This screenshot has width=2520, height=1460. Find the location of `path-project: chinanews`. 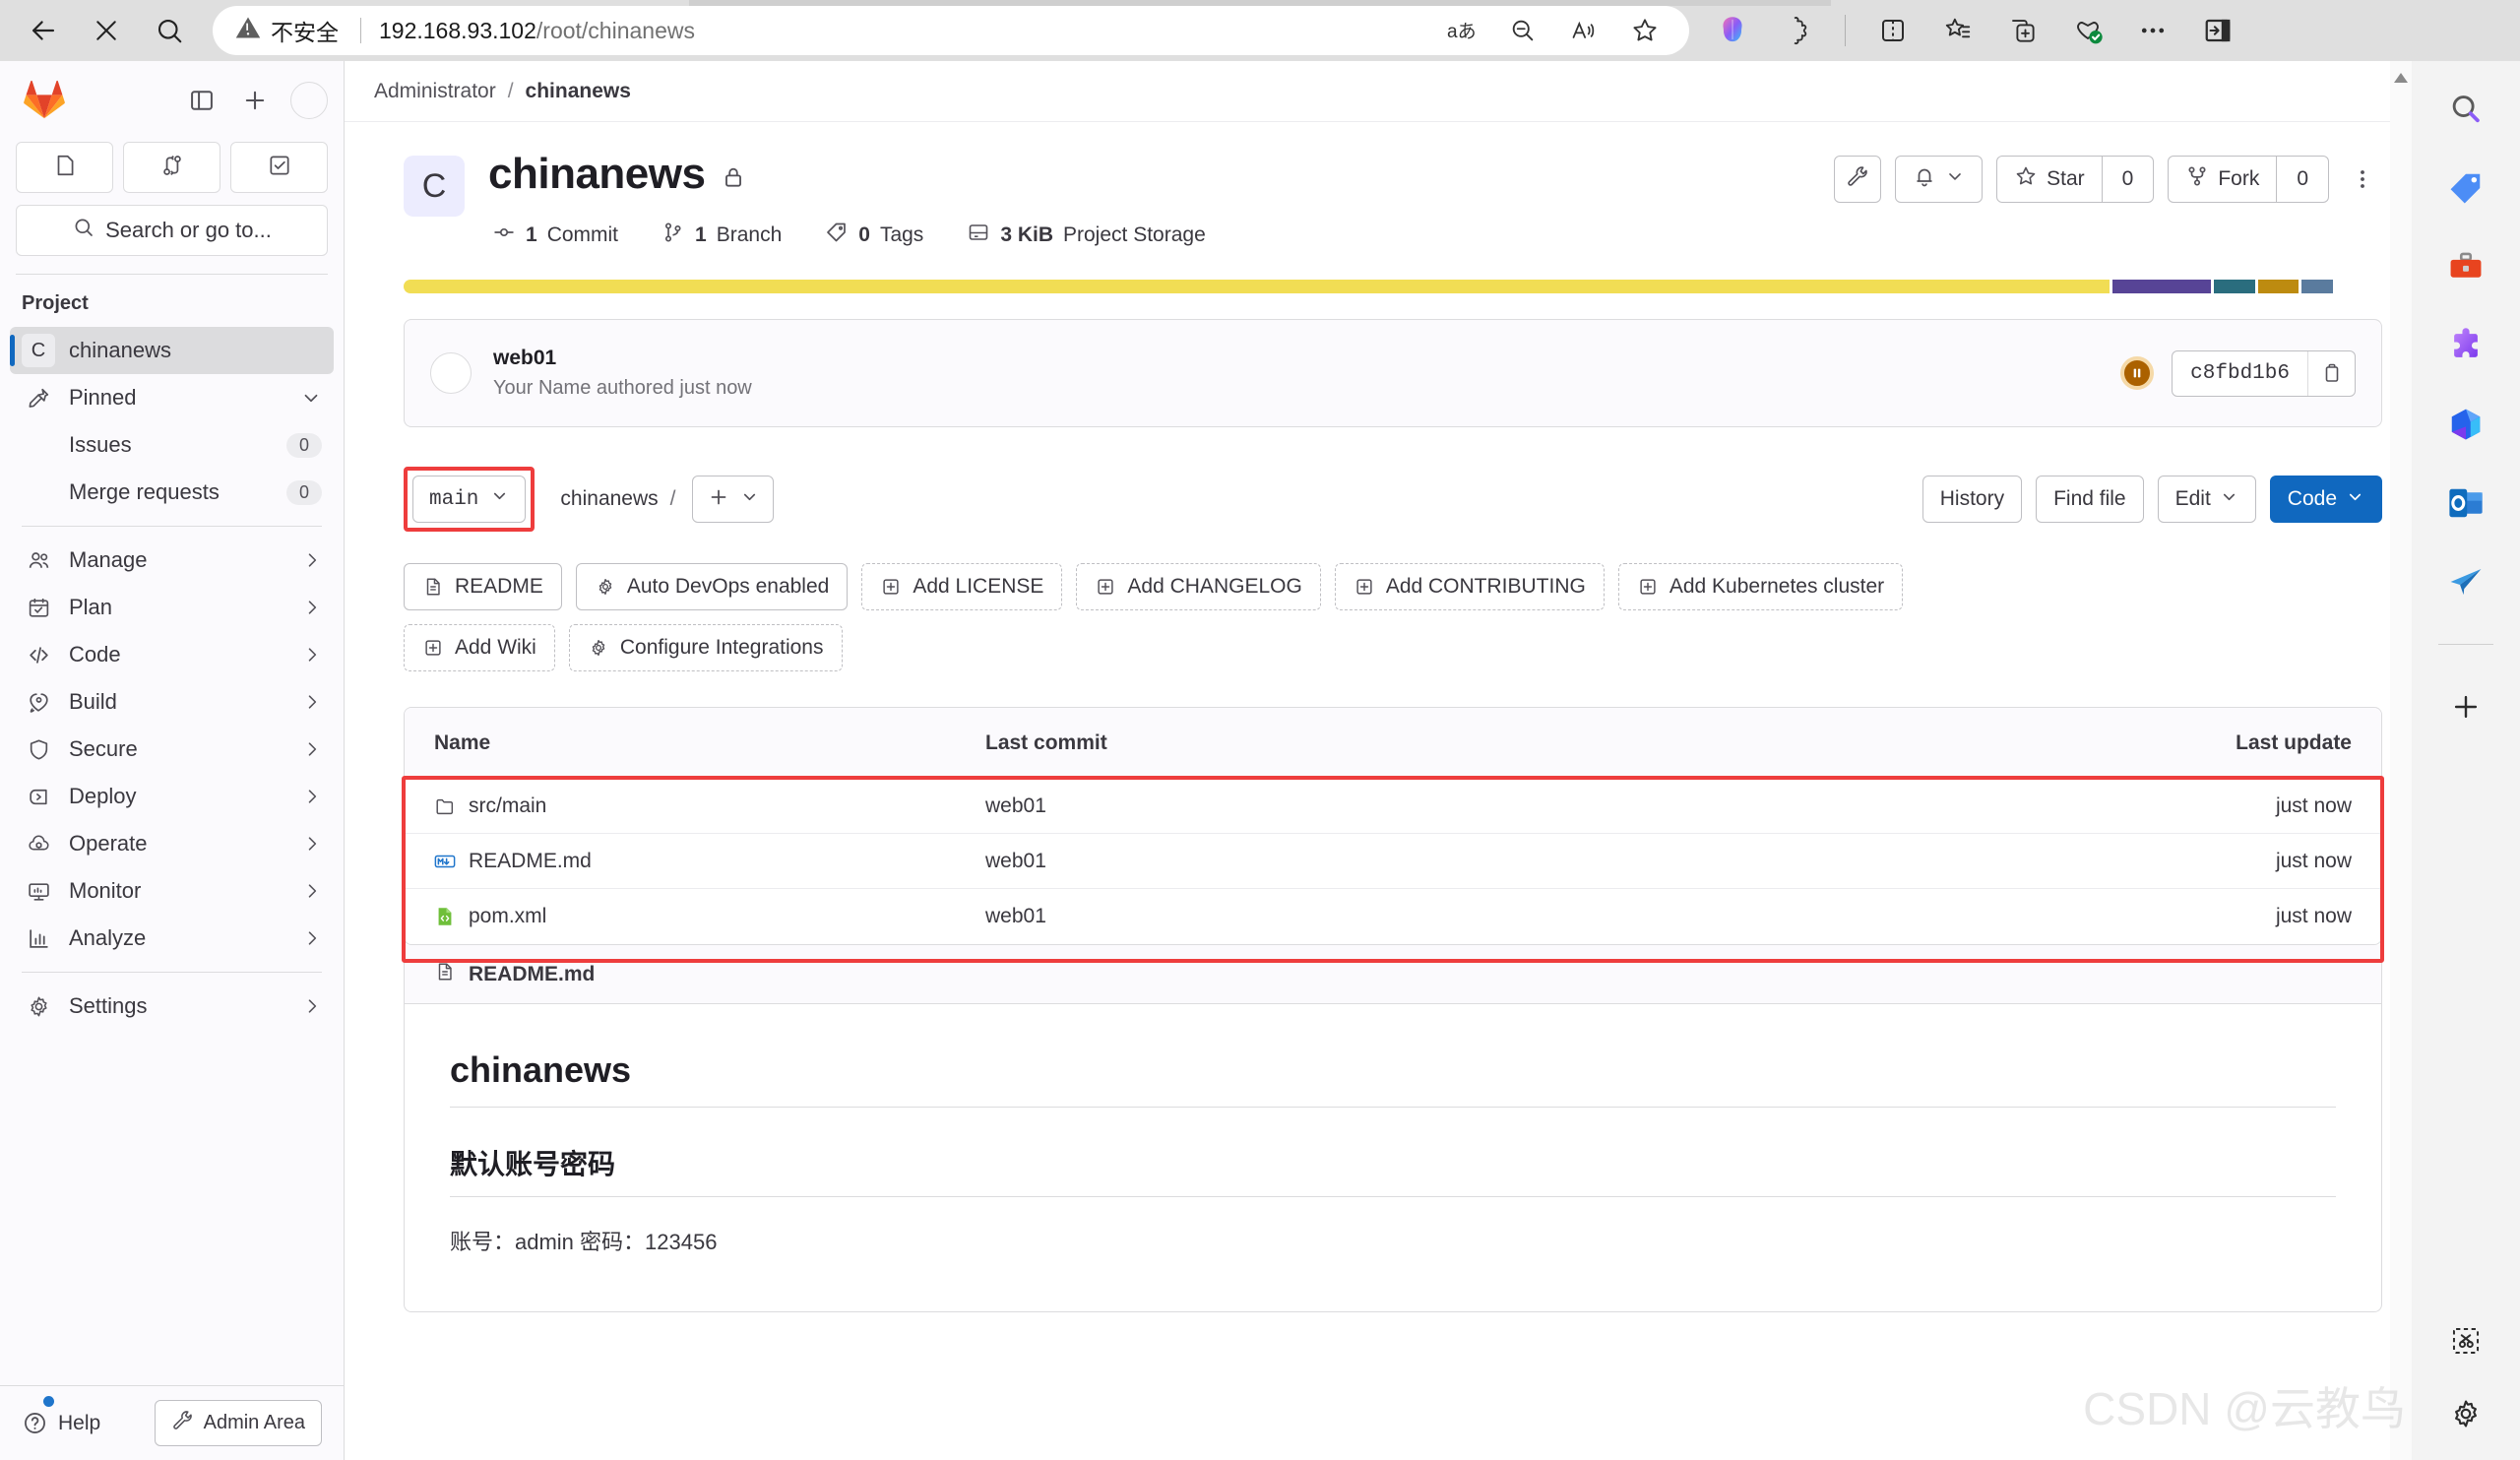

path-project: chinanews is located at coordinates (609, 499).